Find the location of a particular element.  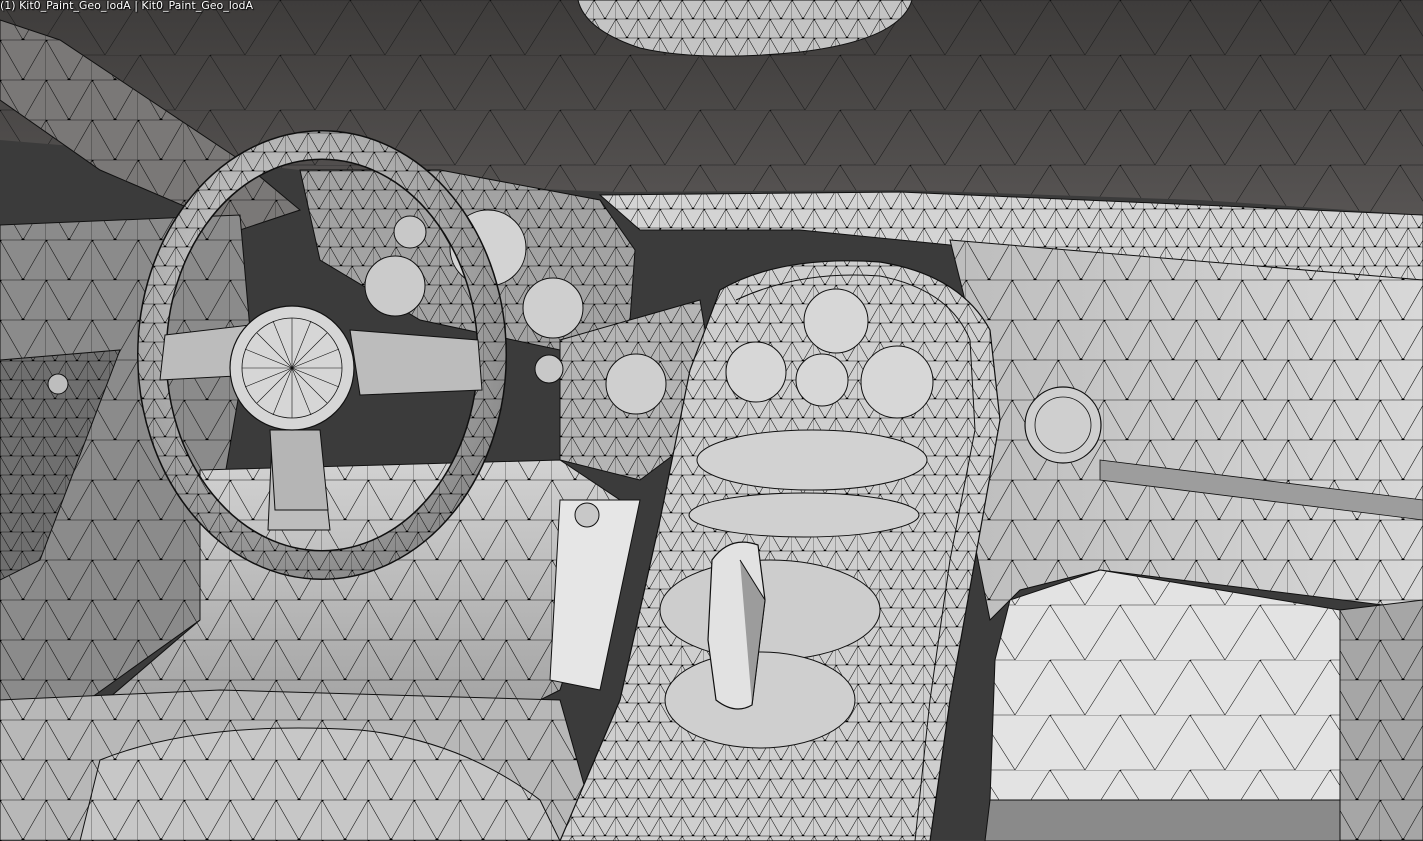

glovebox-mesh is located at coordinates (1203, 705).